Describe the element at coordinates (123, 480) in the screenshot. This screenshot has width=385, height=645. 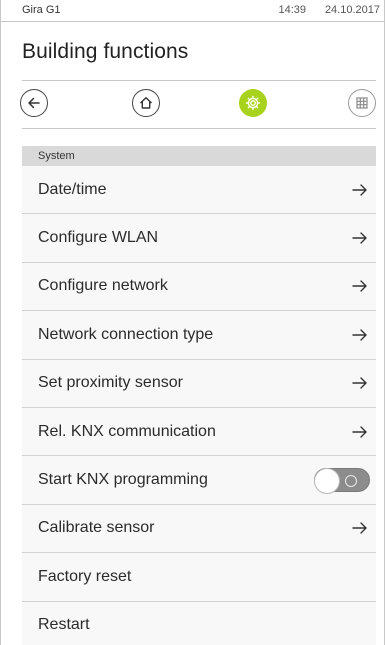
I see `list-item-label: Start KNX programming` at that location.